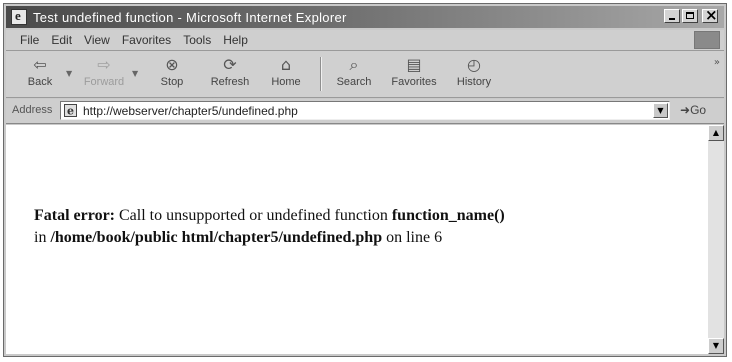 This screenshot has height=362, width=732. I want to click on ie-logo-icon, so click(19, 16).